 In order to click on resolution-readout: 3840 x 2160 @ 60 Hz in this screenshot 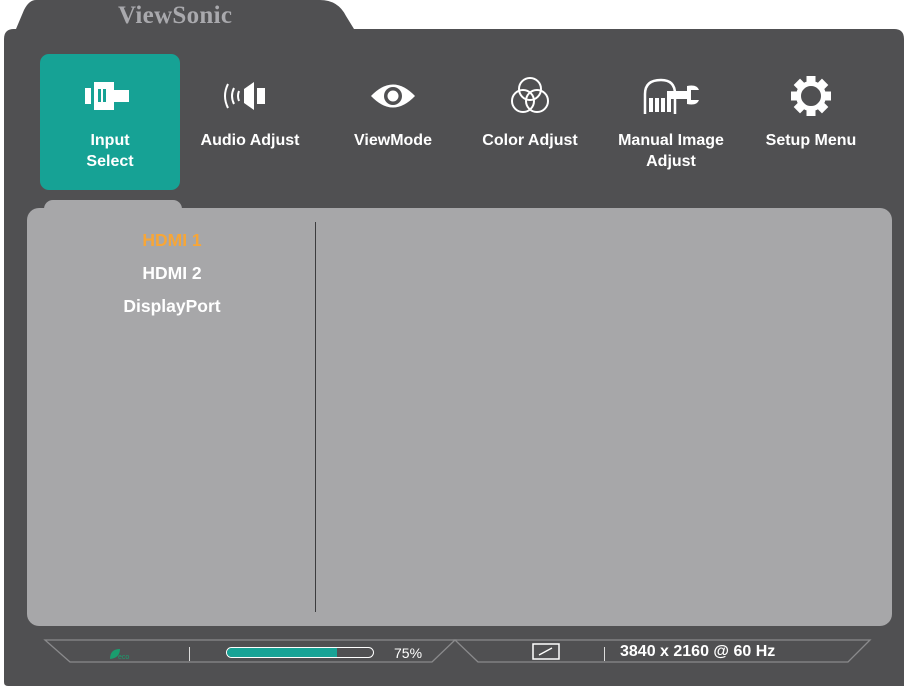, I will do `click(698, 651)`.